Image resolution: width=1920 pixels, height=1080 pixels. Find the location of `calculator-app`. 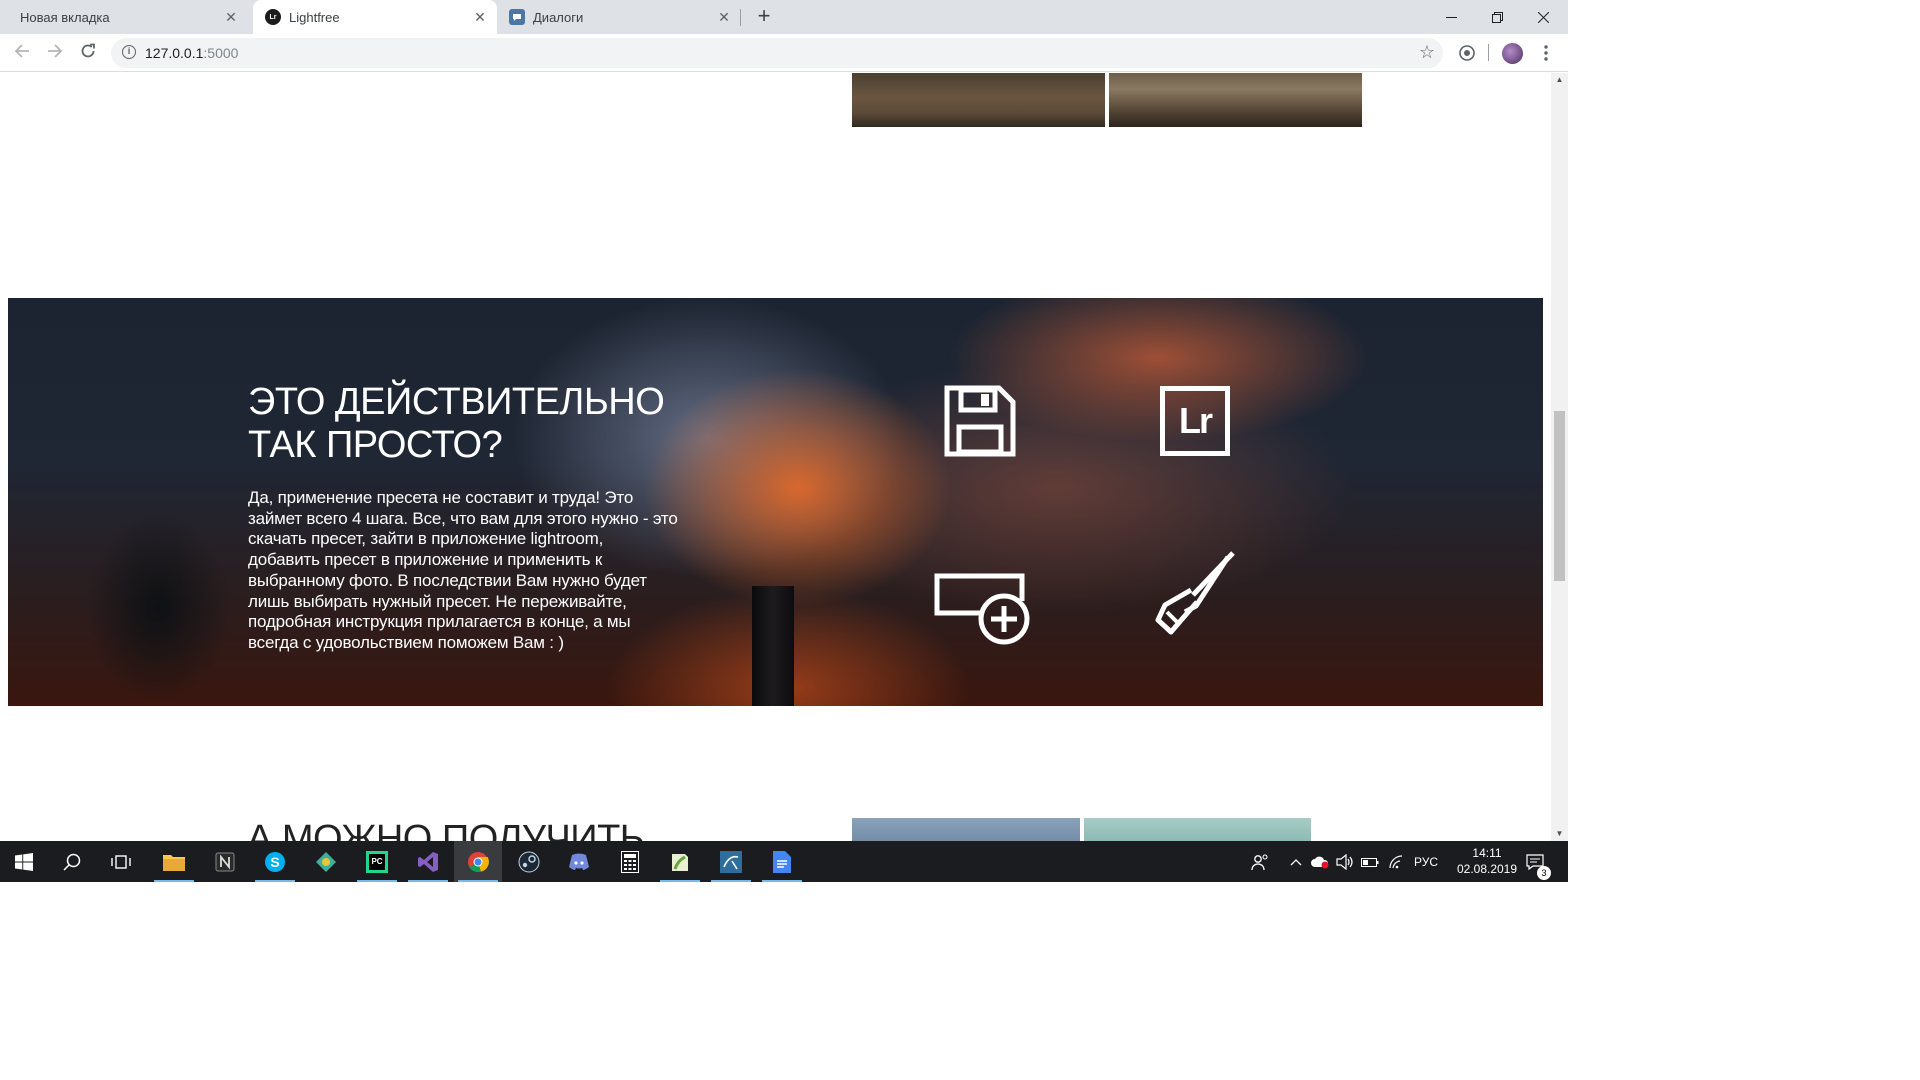

calculator-app is located at coordinates (630, 861).